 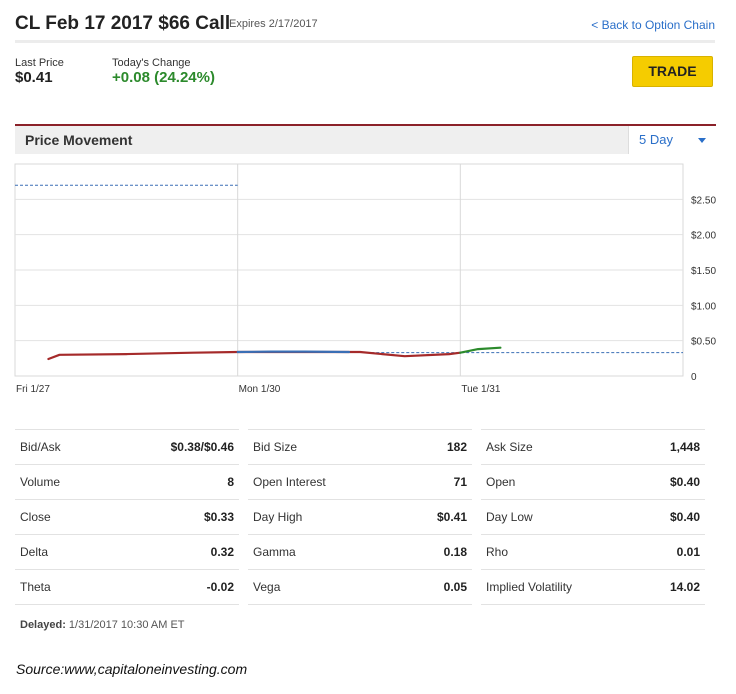 I want to click on last-price-label: Last Price, so click(x=39, y=63).